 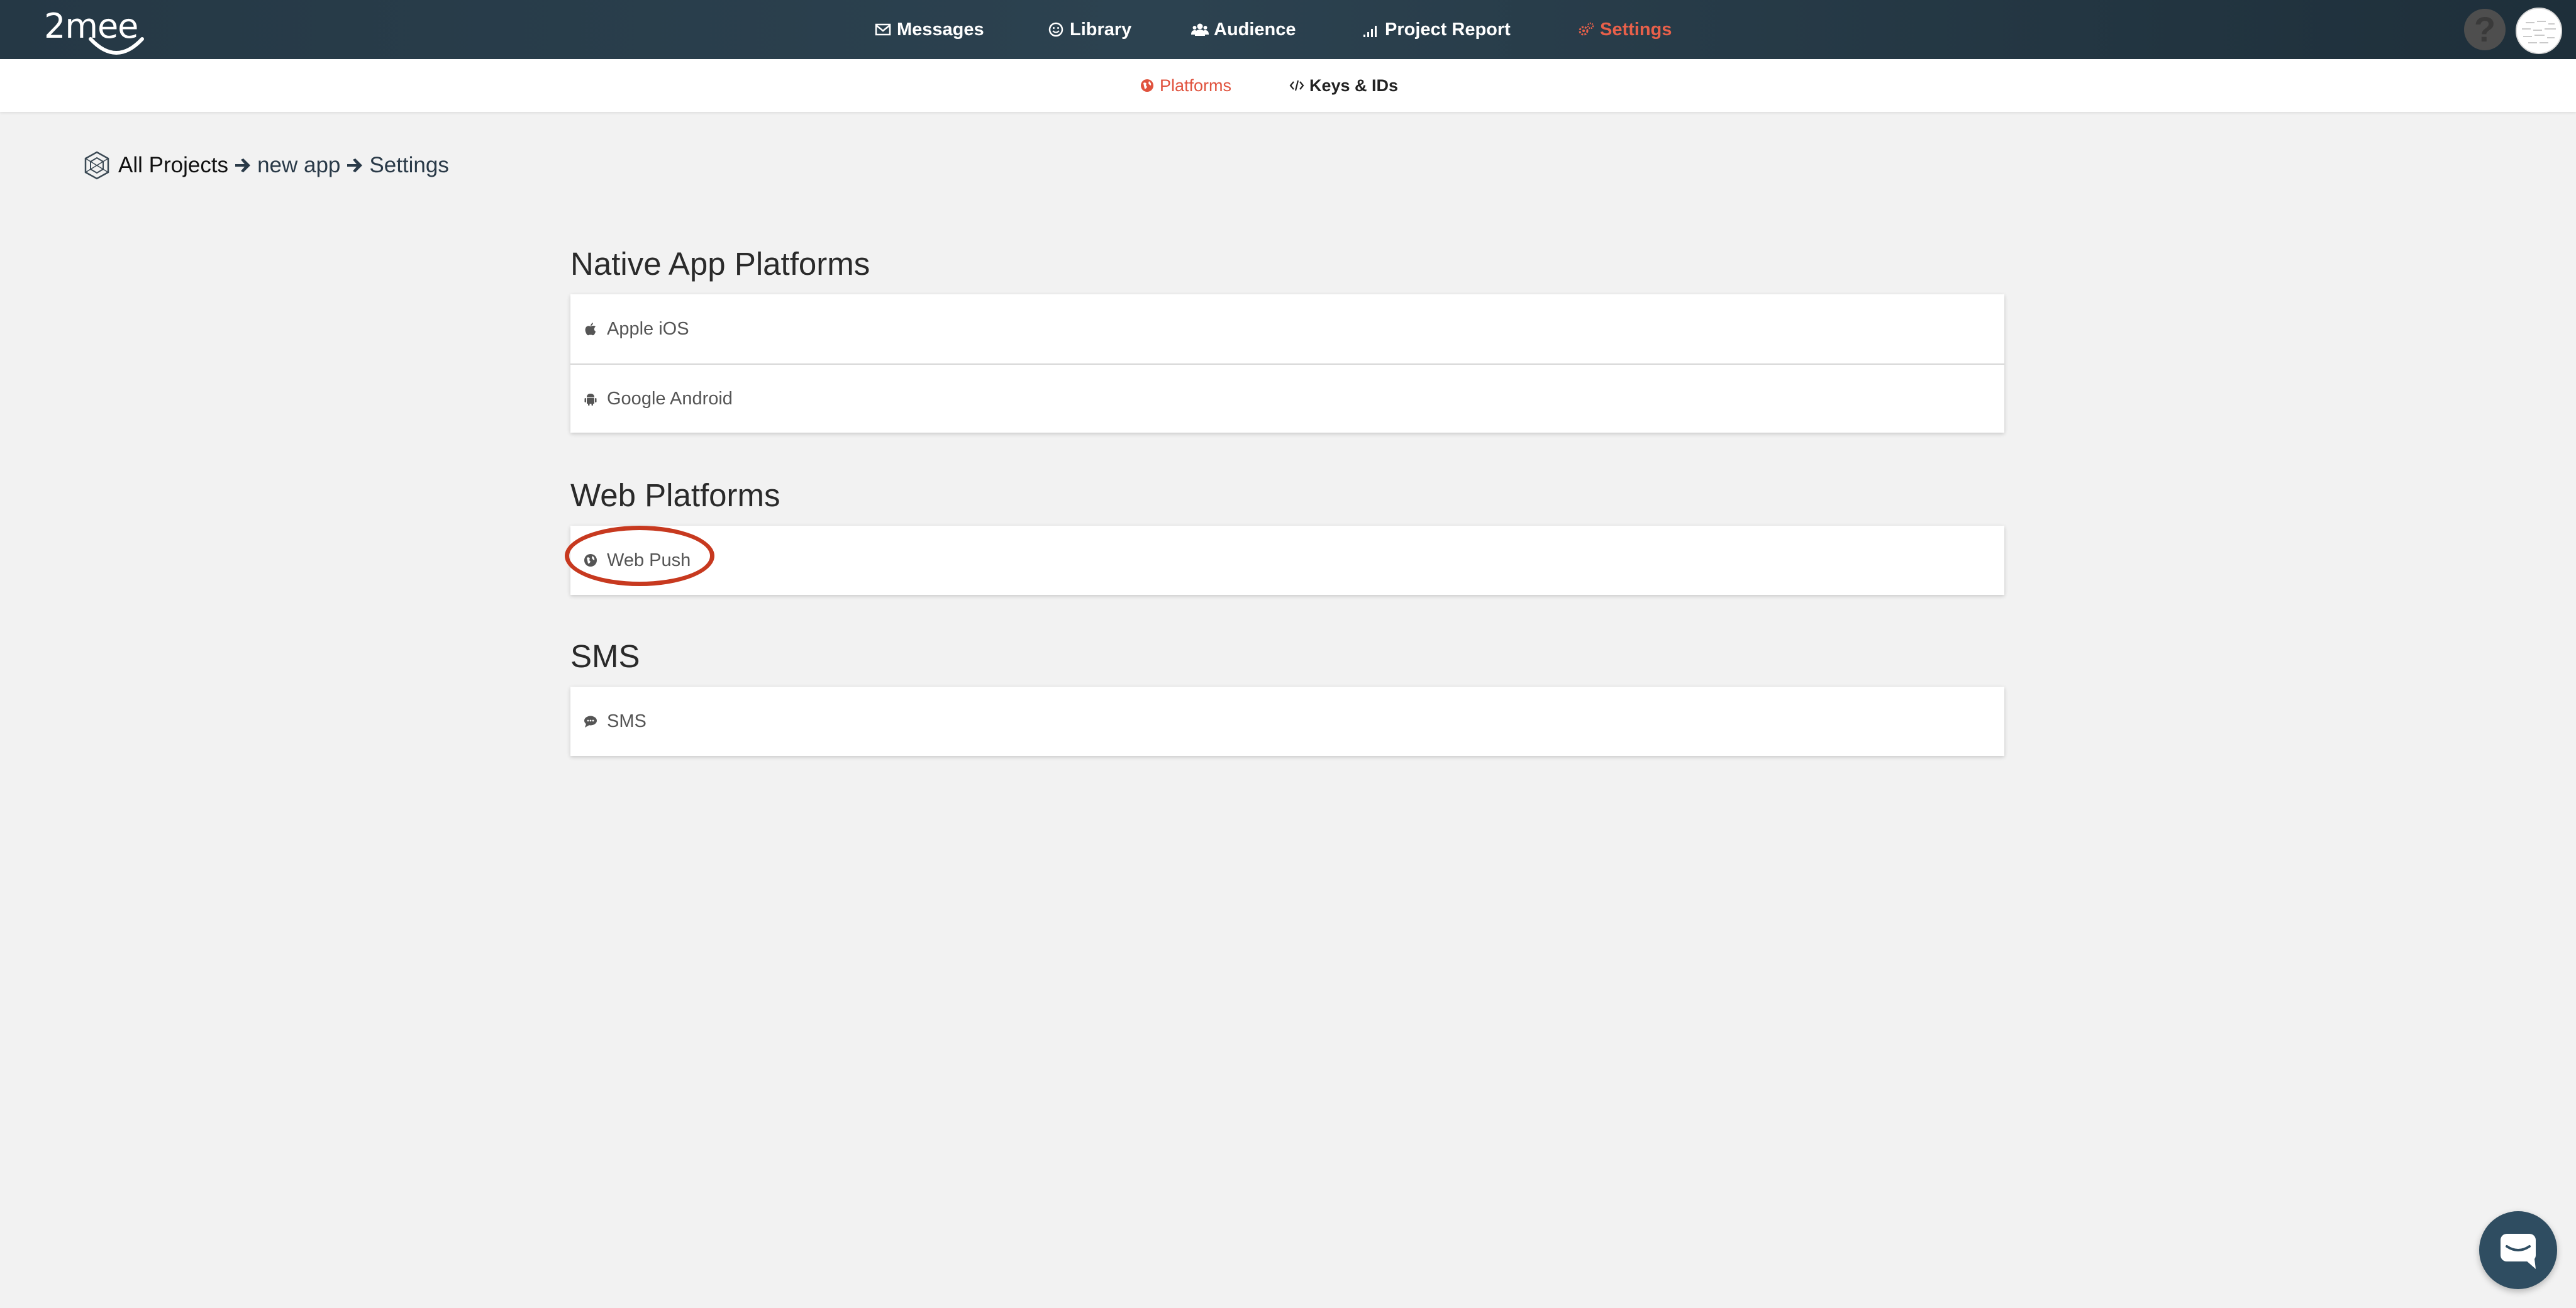 What do you see at coordinates (1287, 398) in the screenshot?
I see `platform-item-android: Google Android` at bounding box center [1287, 398].